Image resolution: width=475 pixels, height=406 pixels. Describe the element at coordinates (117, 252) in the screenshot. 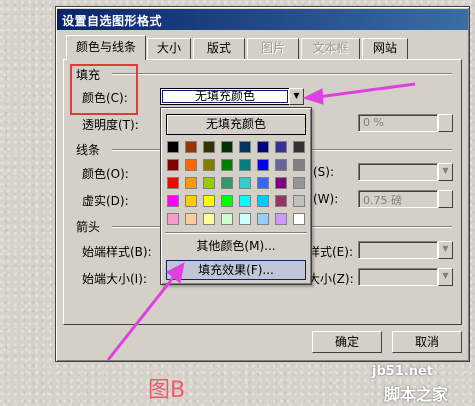

I see `begin-style-label: 始端样式(B):` at that location.